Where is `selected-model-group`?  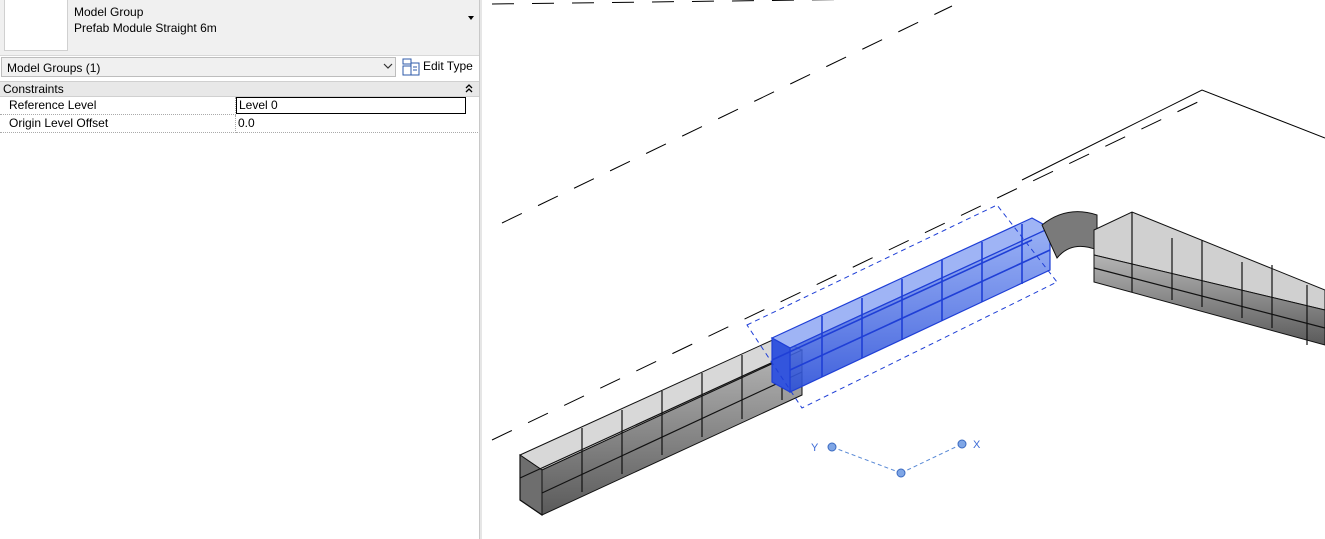
selected-model-group is located at coordinates (902, 306).